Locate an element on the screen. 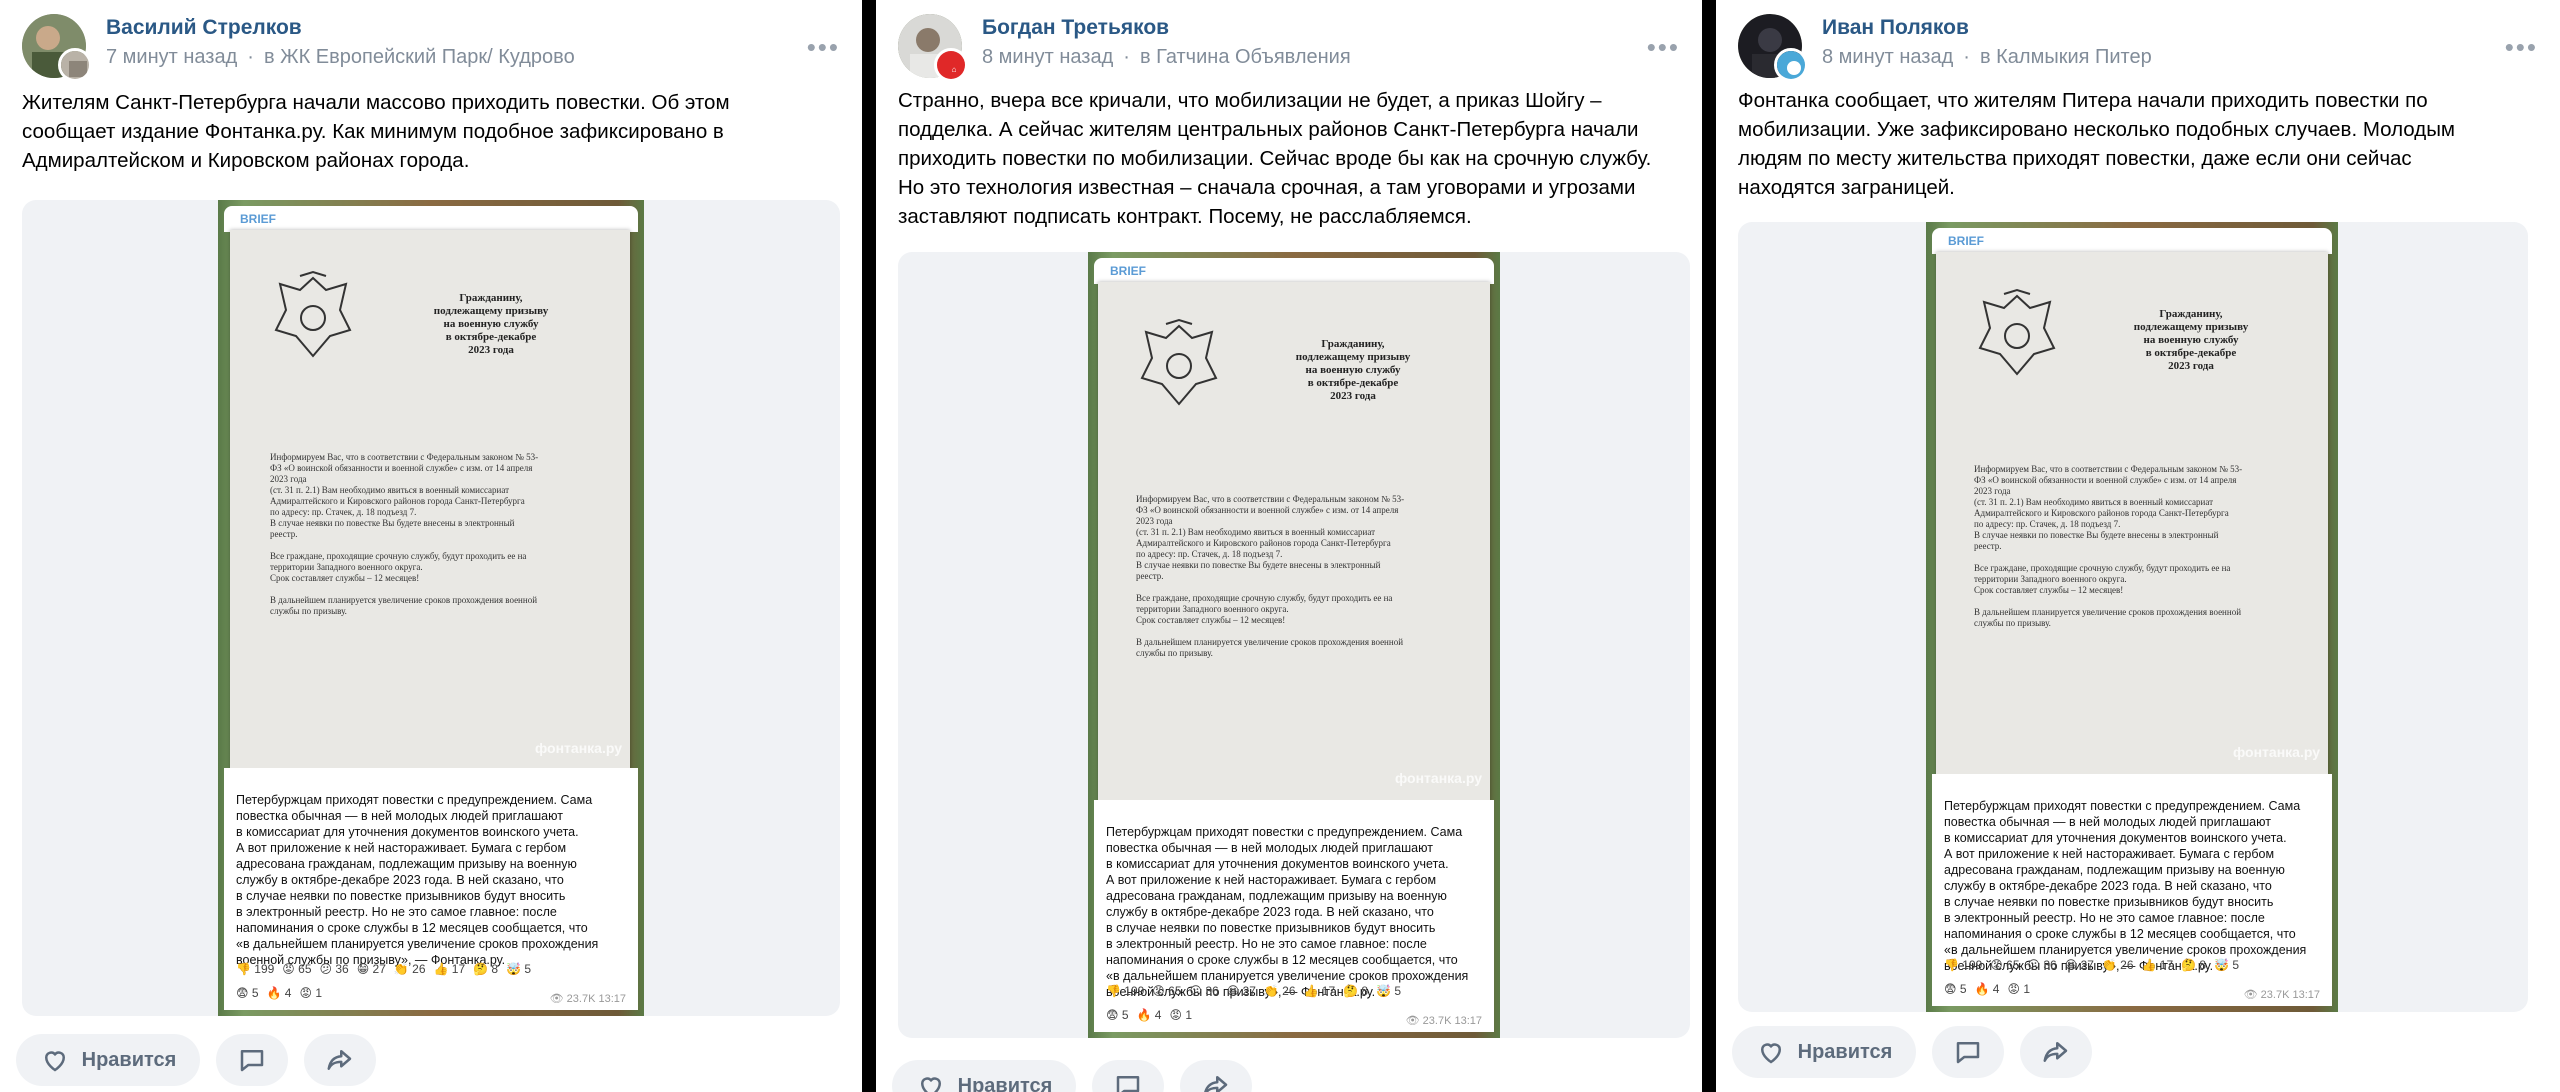 The height and width of the screenshot is (1092, 2560). post-meta: 8 минут назад · в Гатчина Объявления is located at coordinates (1166, 57).